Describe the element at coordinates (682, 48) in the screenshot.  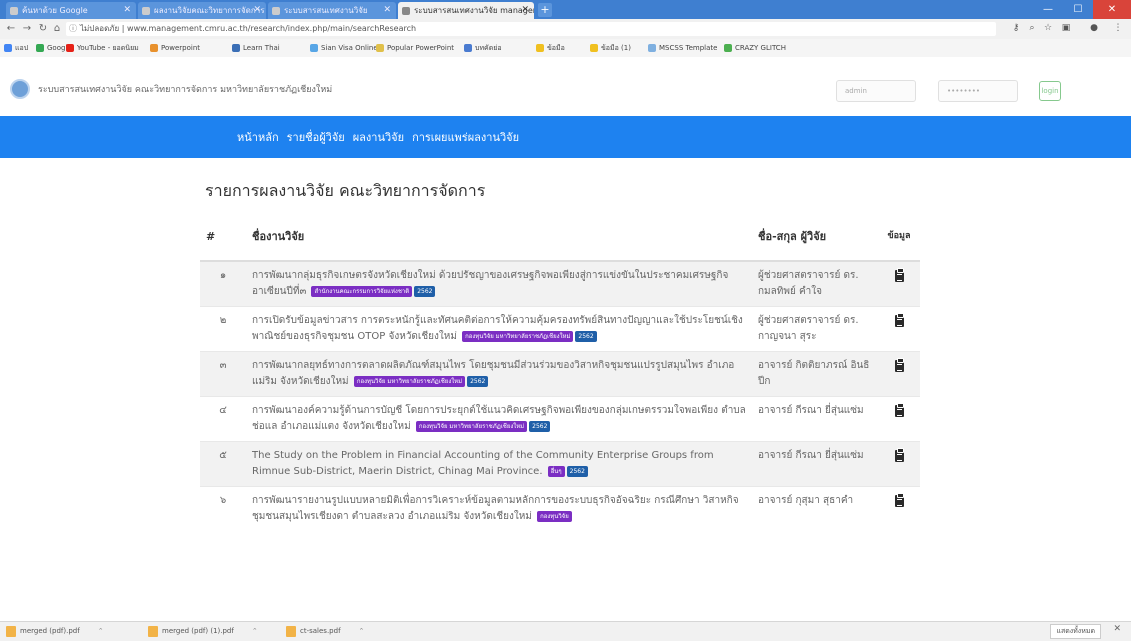
I see `bookmark-item: MSCSS Template` at that location.